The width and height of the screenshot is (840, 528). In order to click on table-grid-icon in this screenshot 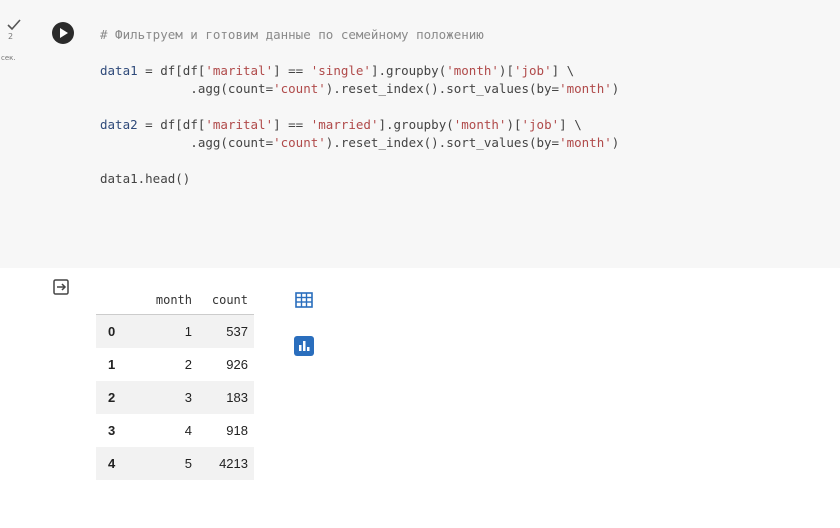, I will do `click(304, 300)`.